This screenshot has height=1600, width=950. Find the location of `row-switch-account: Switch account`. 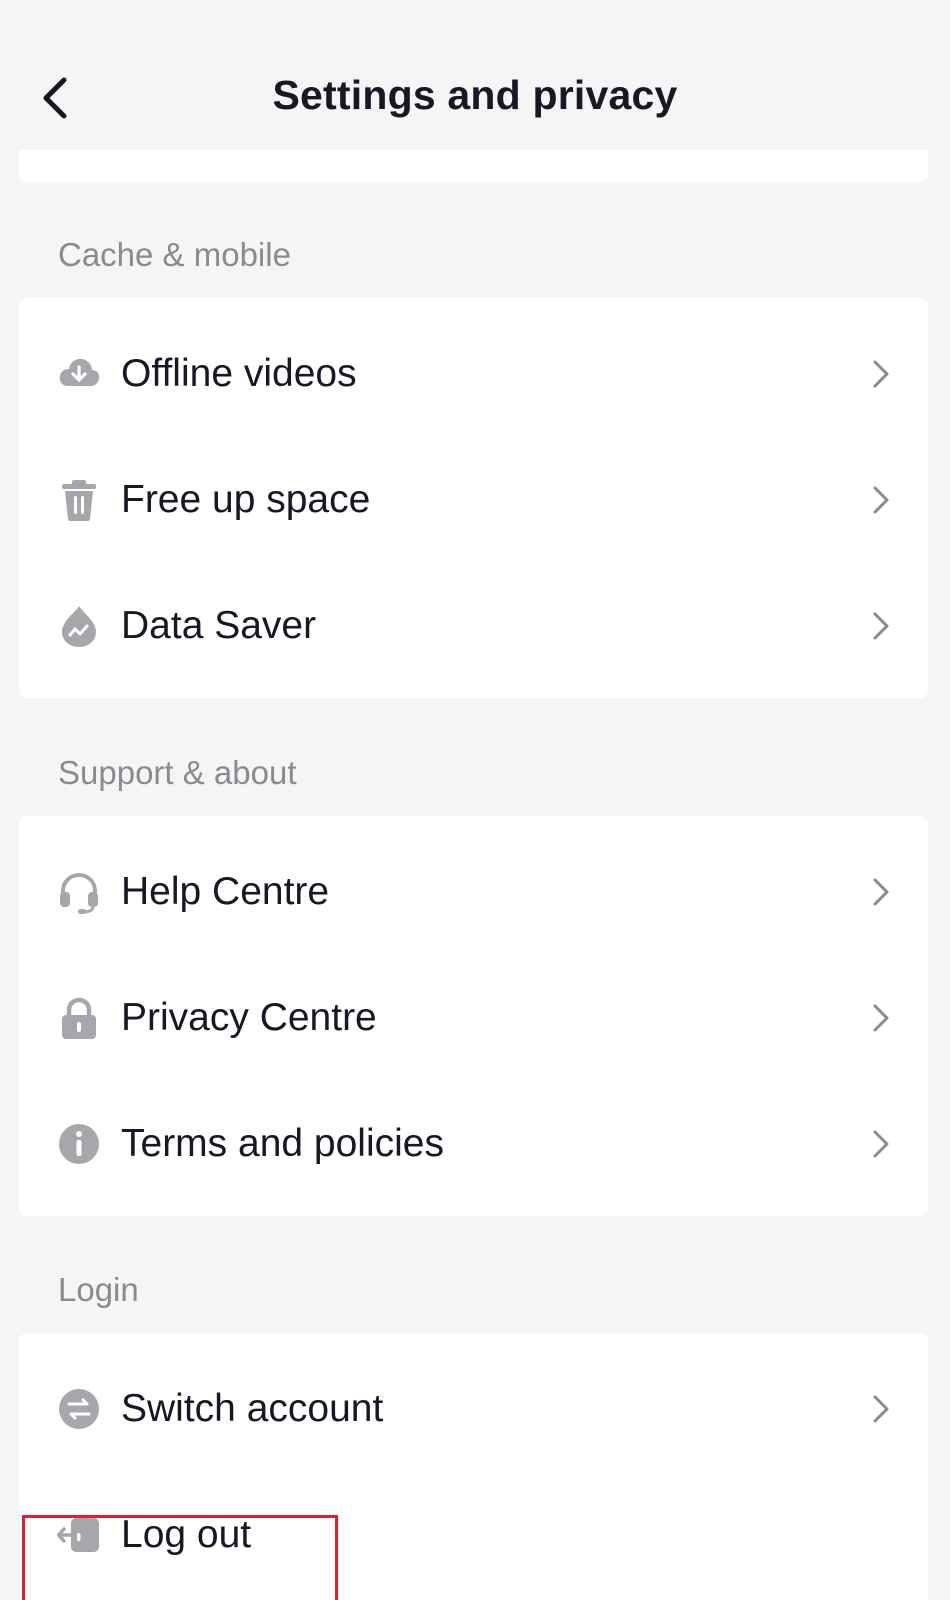

row-switch-account: Switch account is located at coordinates (473, 1409).